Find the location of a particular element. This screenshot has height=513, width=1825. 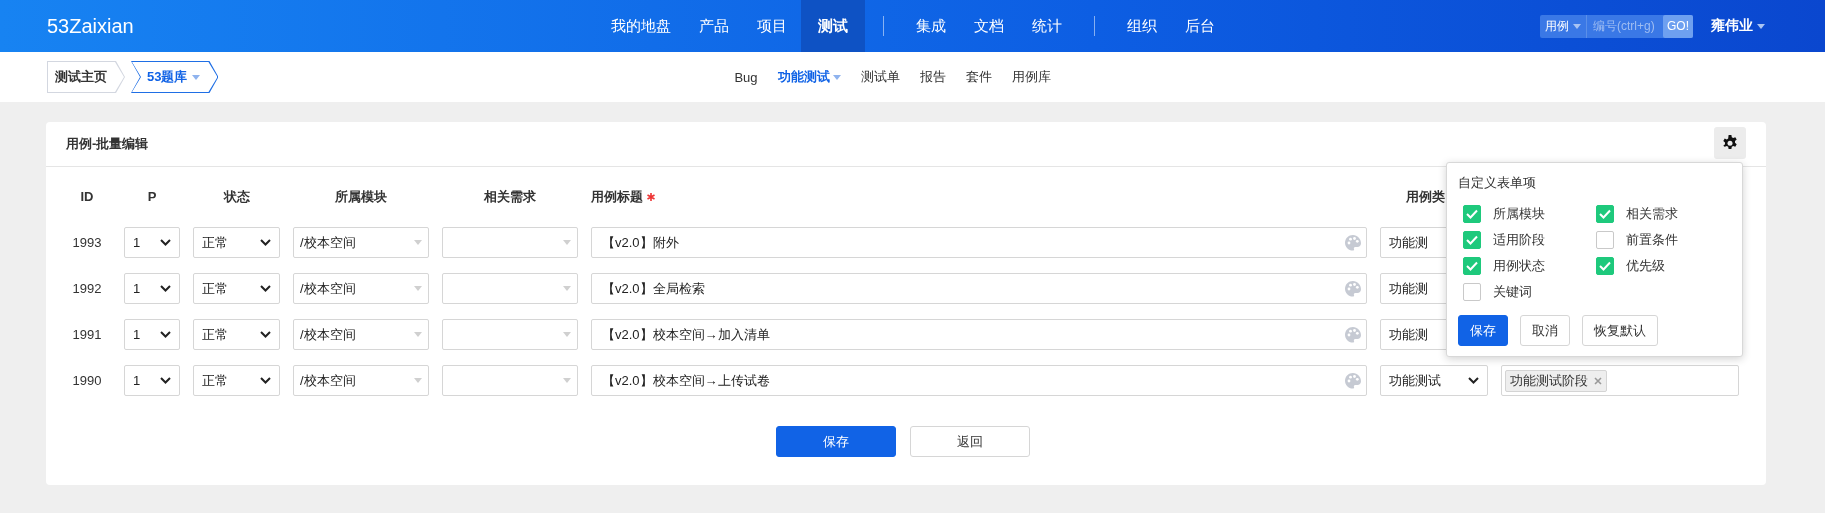

row-id: 1990 is located at coordinates (87, 380).